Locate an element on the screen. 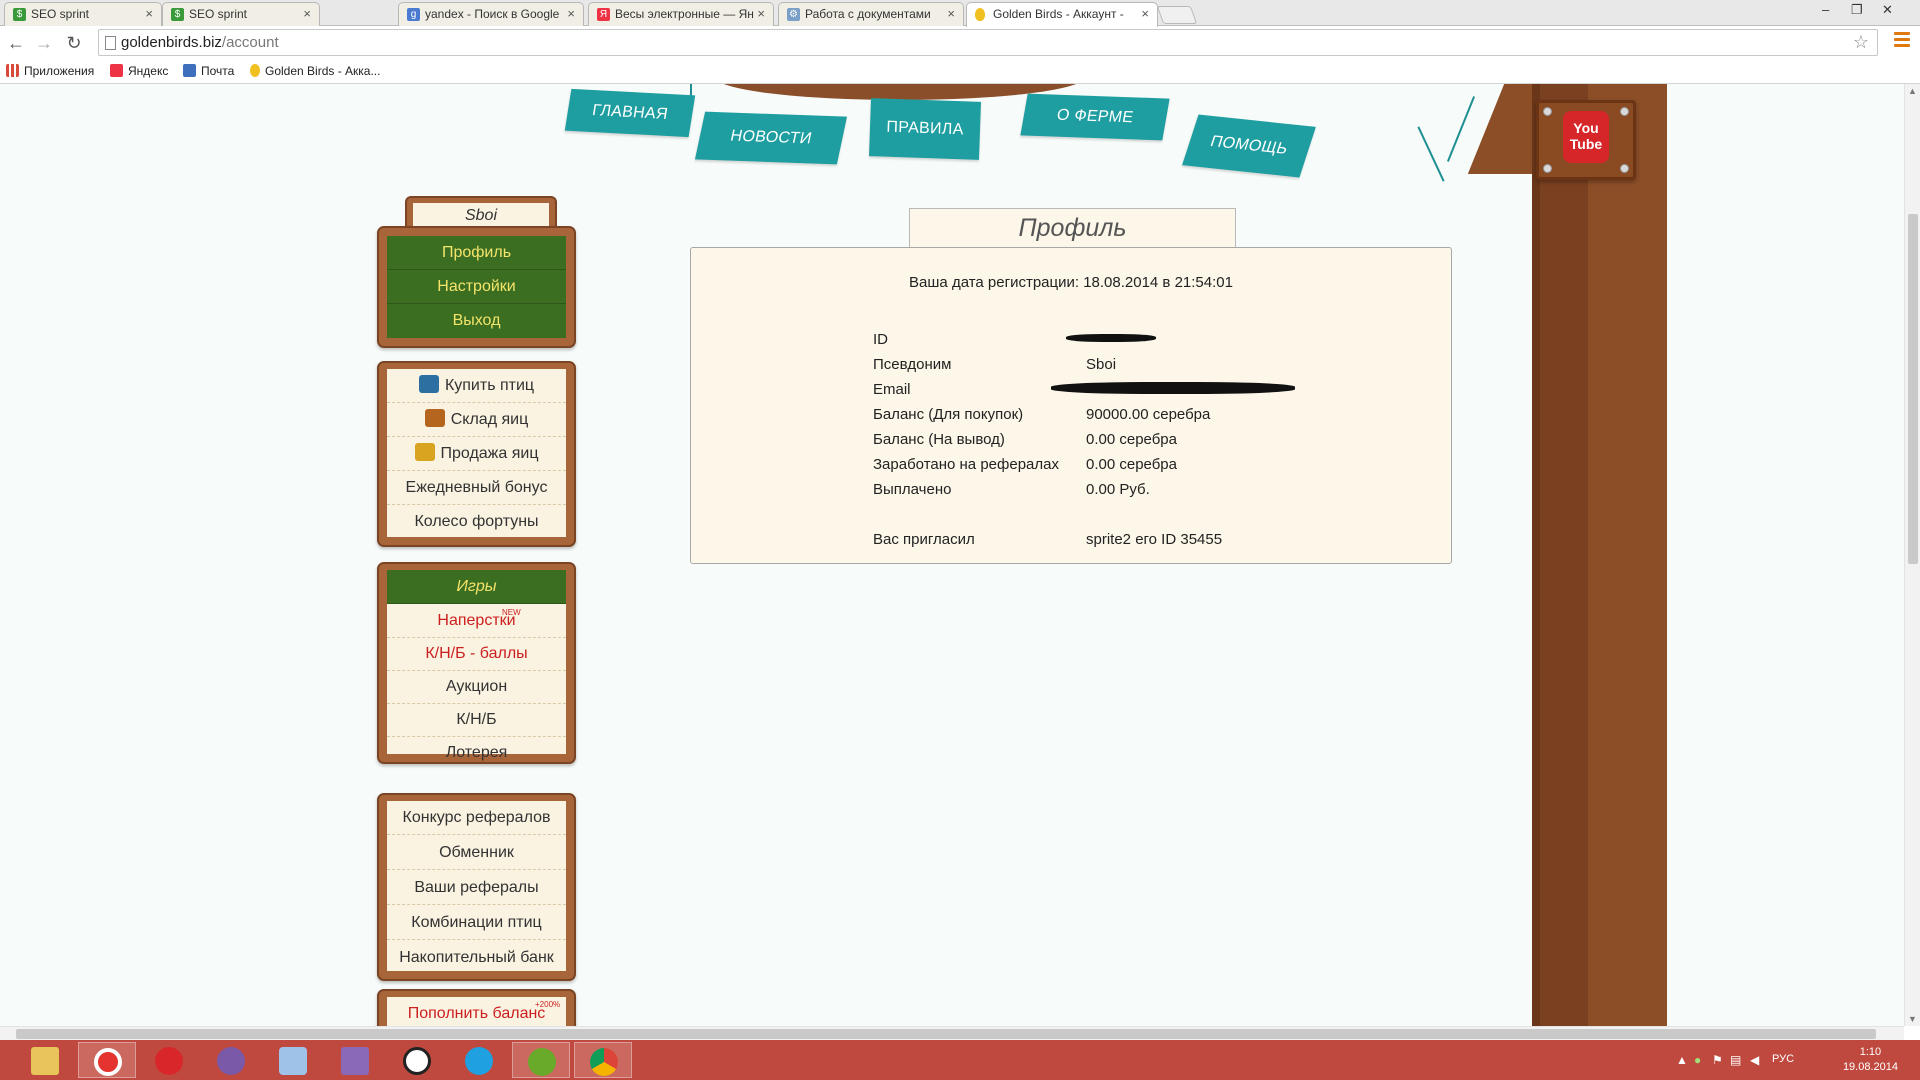 The width and height of the screenshot is (1920, 1080). network-icon: ▤ is located at coordinates (1735, 1060).